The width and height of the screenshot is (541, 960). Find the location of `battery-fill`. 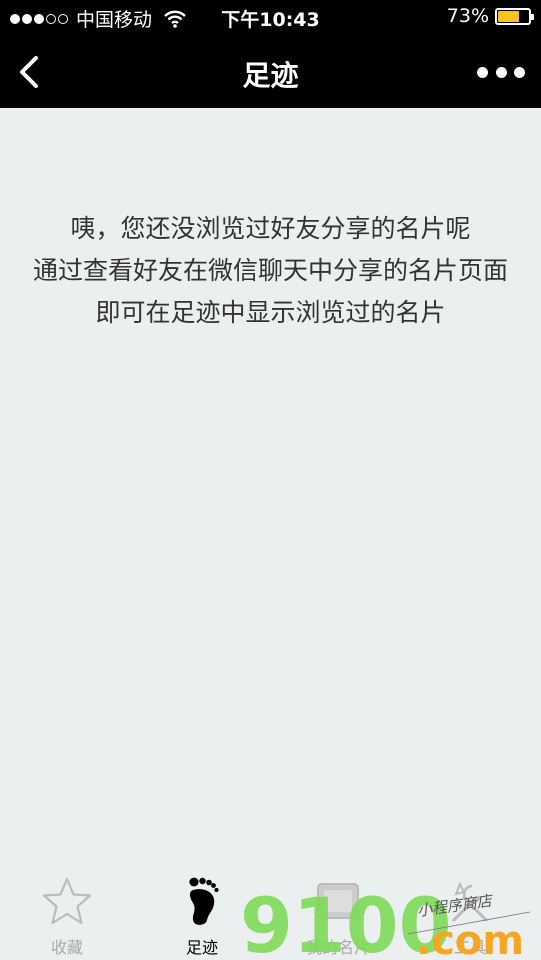

battery-fill is located at coordinates (509, 16).